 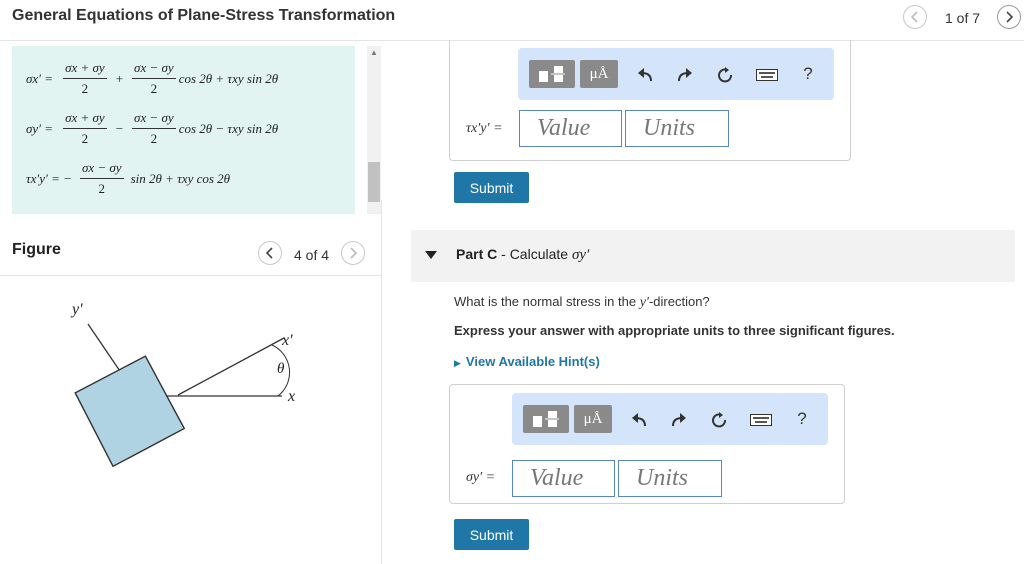 What do you see at coordinates (190, 275) in the screenshot?
I see `figure-divider` at bounding box center [190, 275].